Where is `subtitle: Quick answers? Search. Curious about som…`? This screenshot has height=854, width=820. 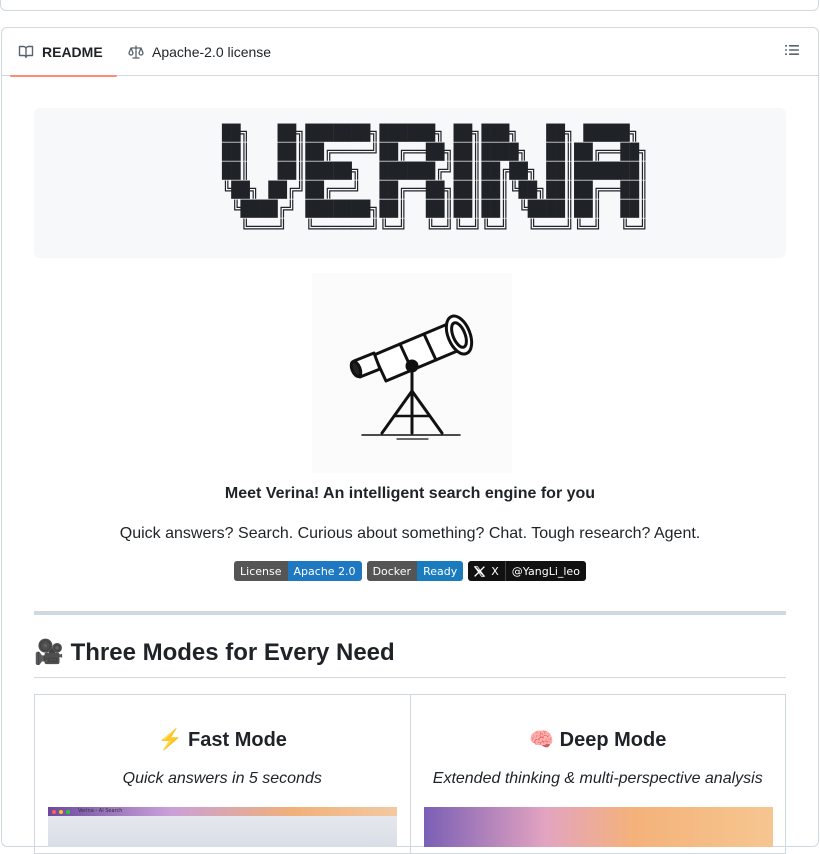 subtitle: Quick answers? Search. Curious about som… is located at coordinates (410, 533).